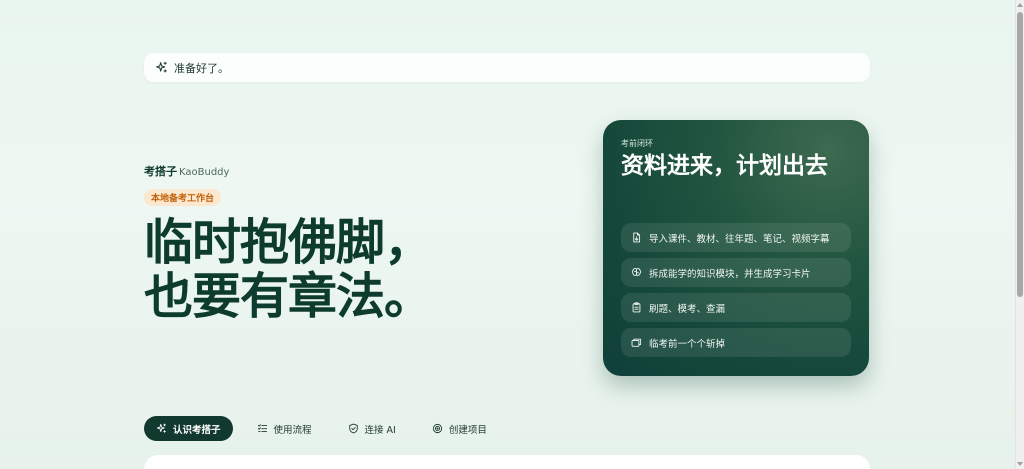  What do you see at coordinates (739, 239) in the screenshot?
I see `step-label: 导入课件、教材、往年题、笔记、视频字幕` at bounding box center [739, 239].